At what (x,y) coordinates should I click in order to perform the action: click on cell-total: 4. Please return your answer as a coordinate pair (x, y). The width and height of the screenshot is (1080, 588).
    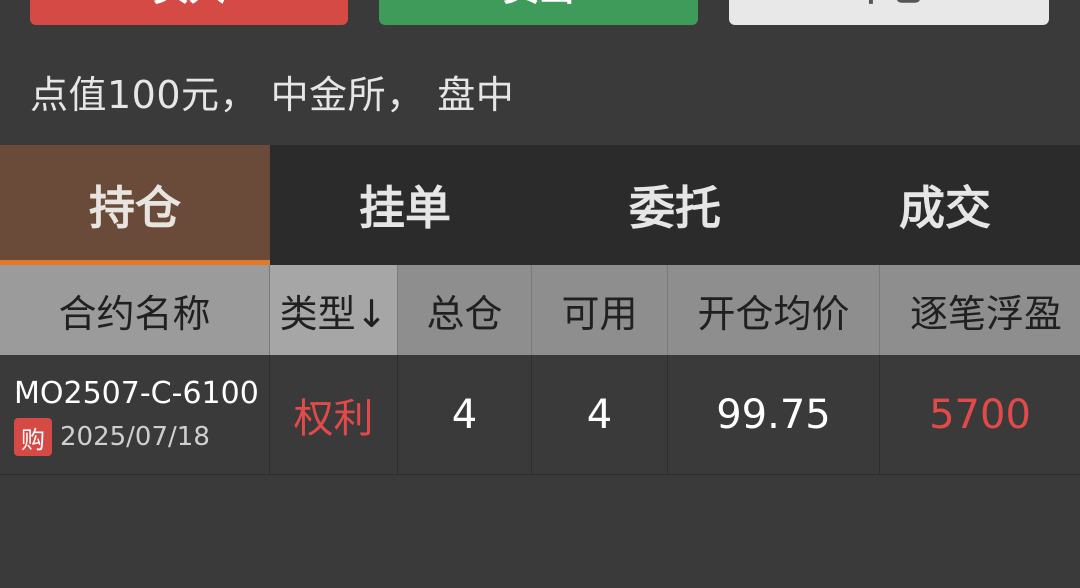
    Looking at the image, I should click on (465, 415).